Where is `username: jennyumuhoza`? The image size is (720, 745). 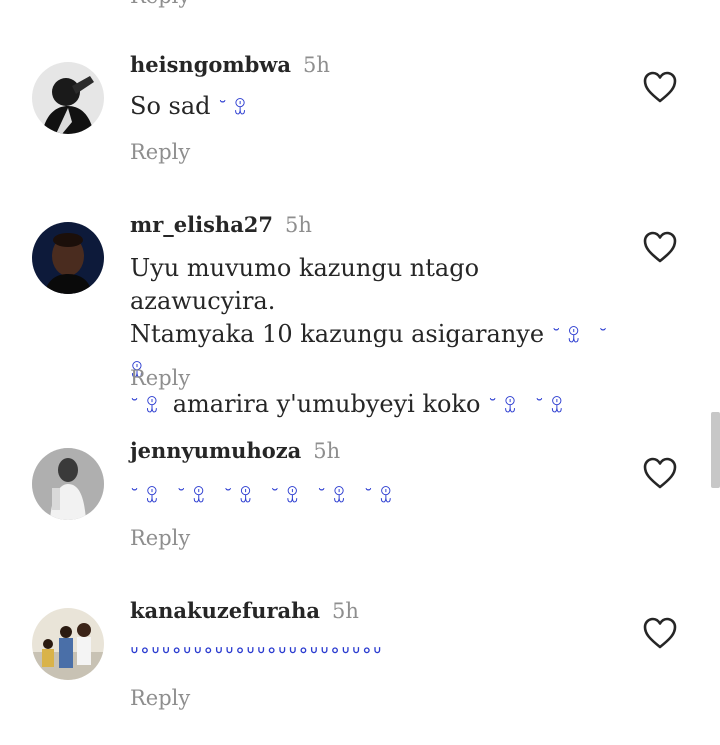 username: jennyumuhoza is located at coordinates (215, 450).